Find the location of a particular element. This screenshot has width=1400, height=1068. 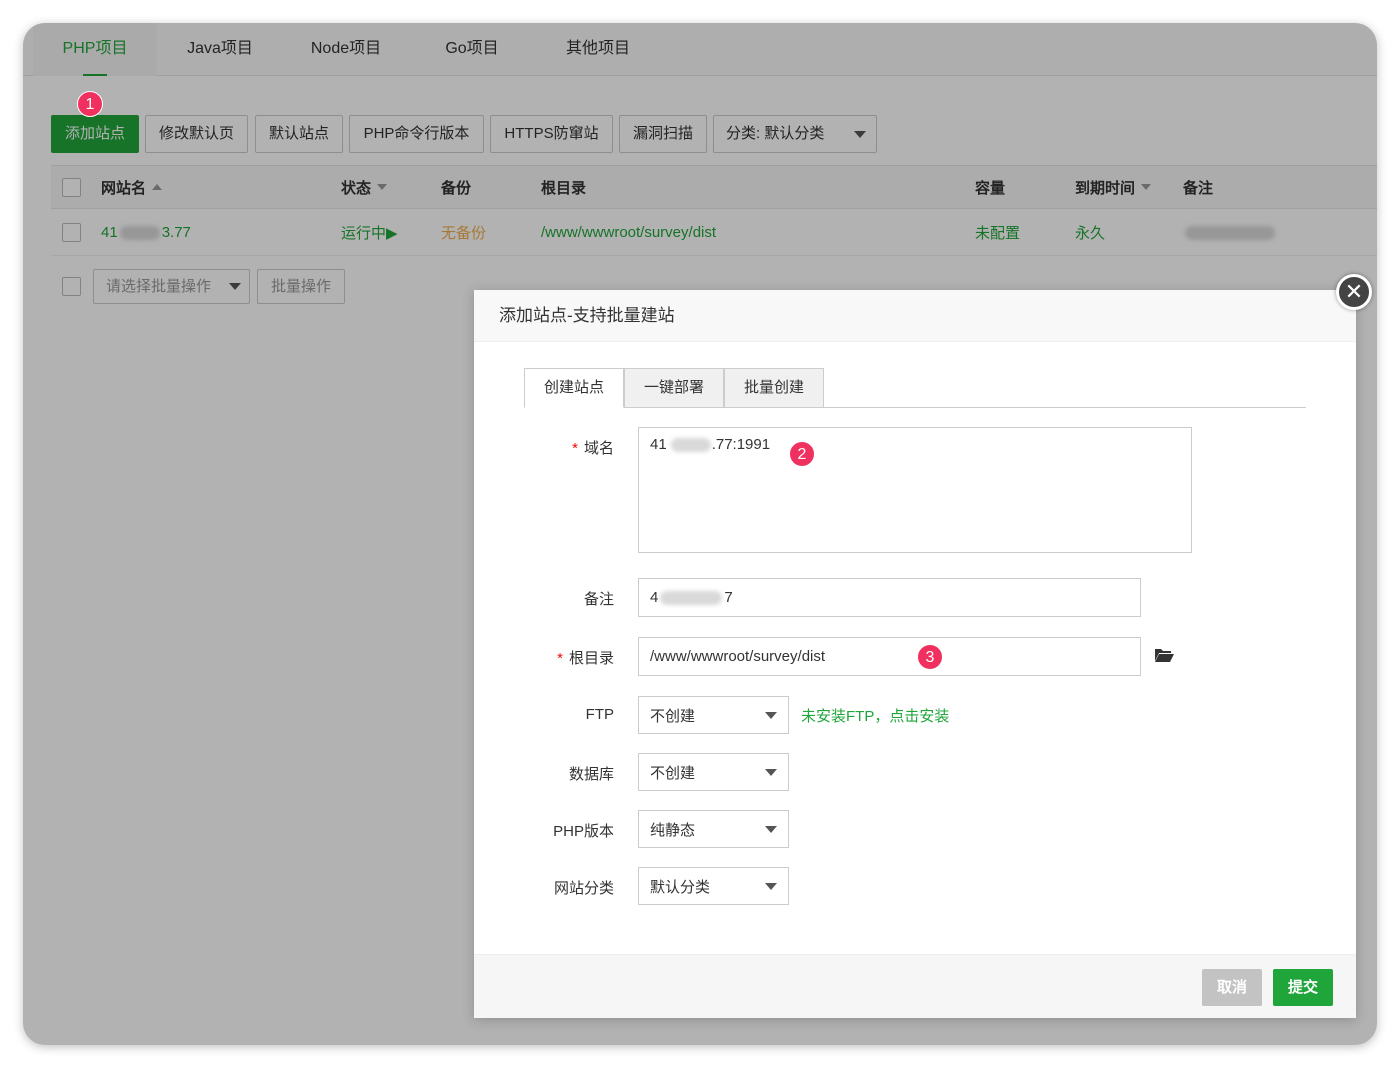

step-badge-2: 2 is located at coordinates (802, 454).